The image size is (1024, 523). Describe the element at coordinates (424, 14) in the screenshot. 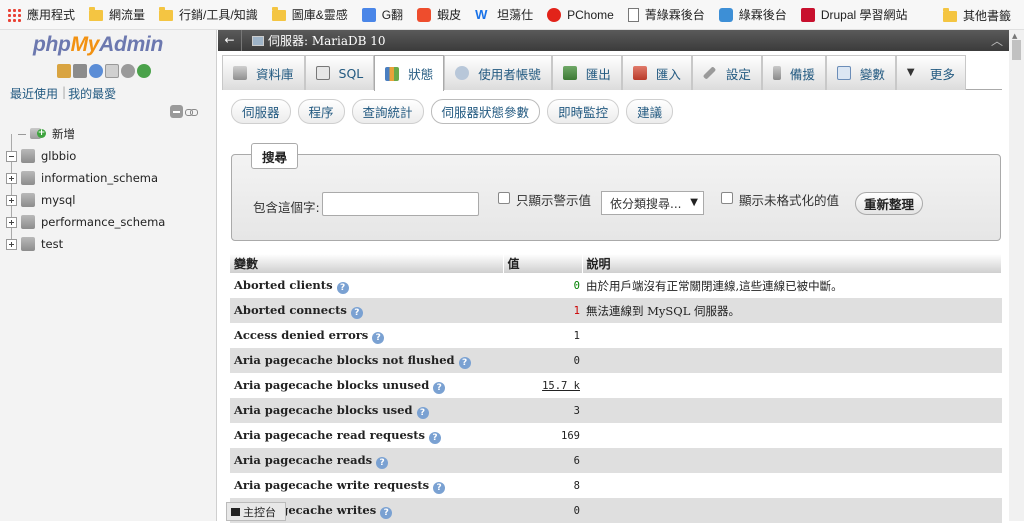

I see `shopee-icon` at that location.